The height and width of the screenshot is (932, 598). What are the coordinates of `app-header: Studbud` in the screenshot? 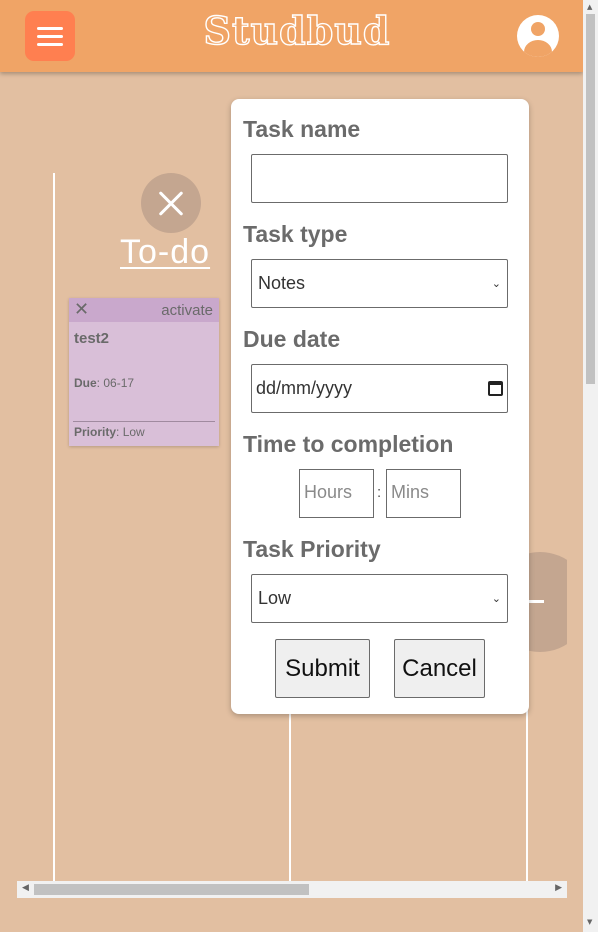 It's located at (291, 36).